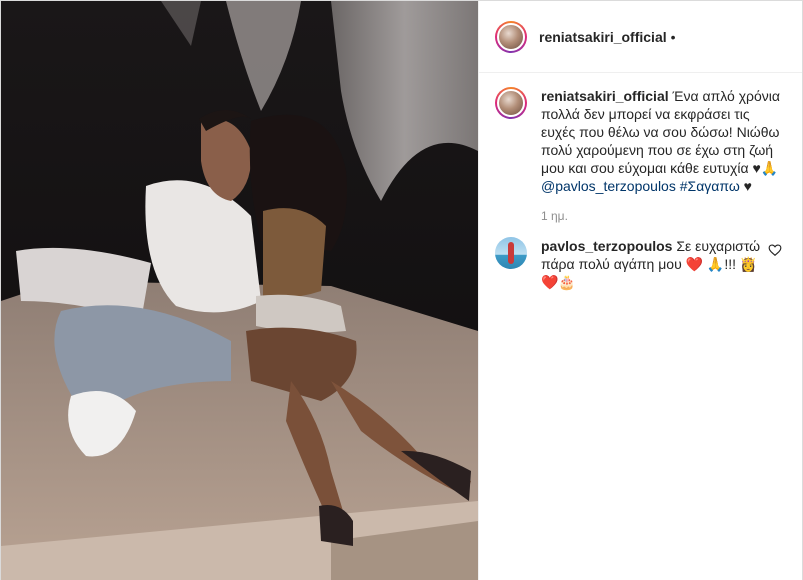 This screenshot has width=803, height=580. What do you see at coordinates (606, 246) in the screenshot?
I see `comment-username: pavlos_terzopoulos` at bounding box center [606, 246].